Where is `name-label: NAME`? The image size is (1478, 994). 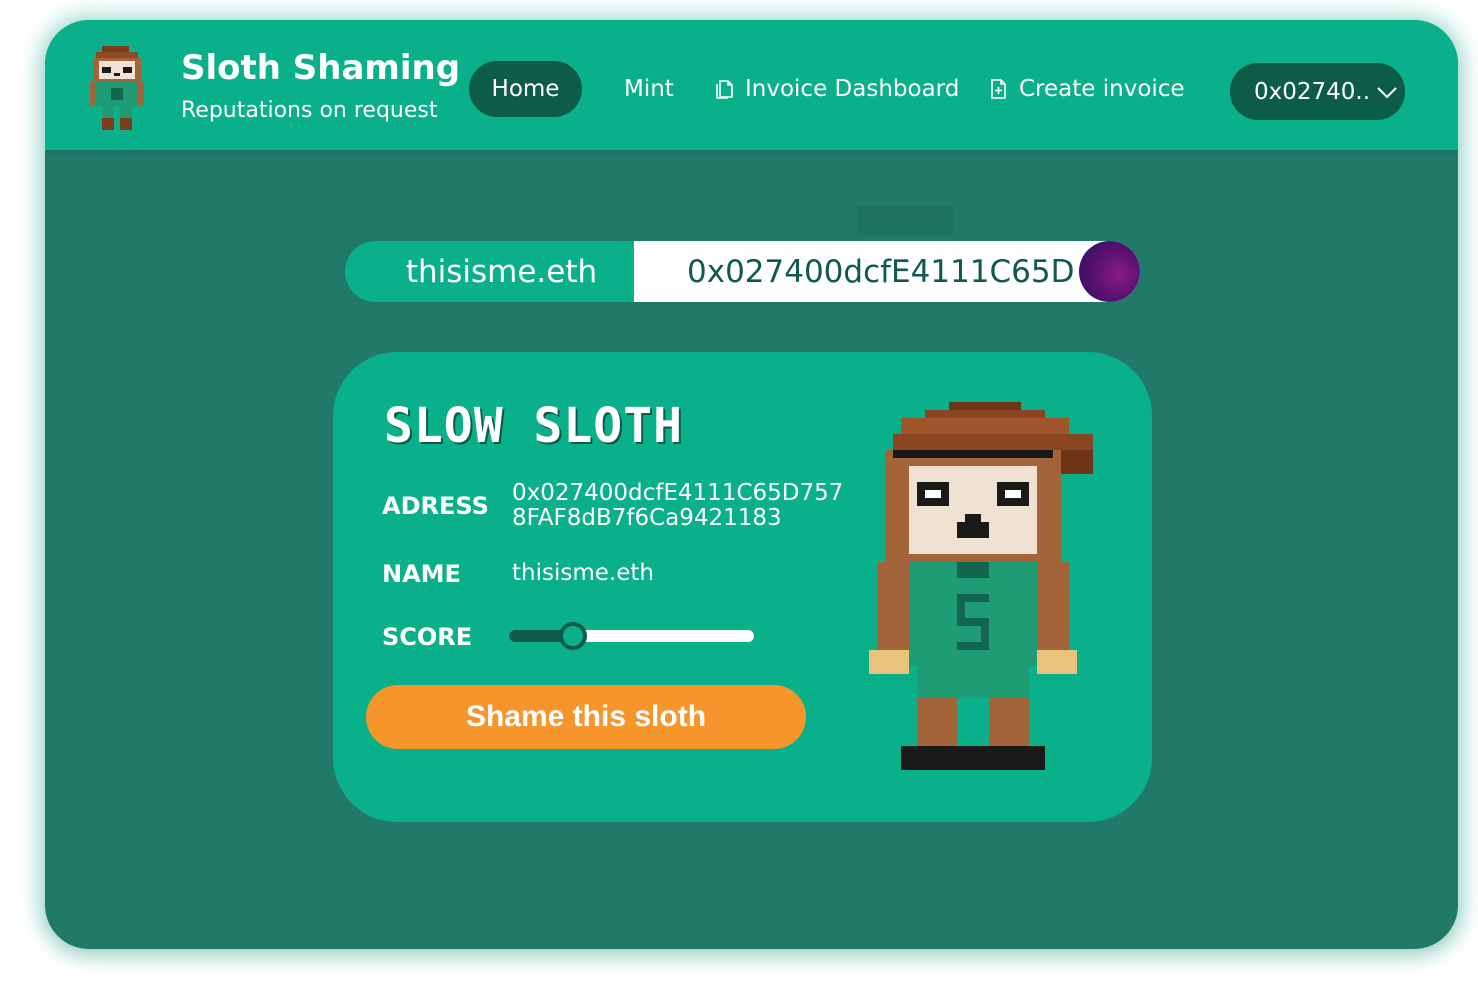
name-label: NAME is located at coordinates (421, 574).